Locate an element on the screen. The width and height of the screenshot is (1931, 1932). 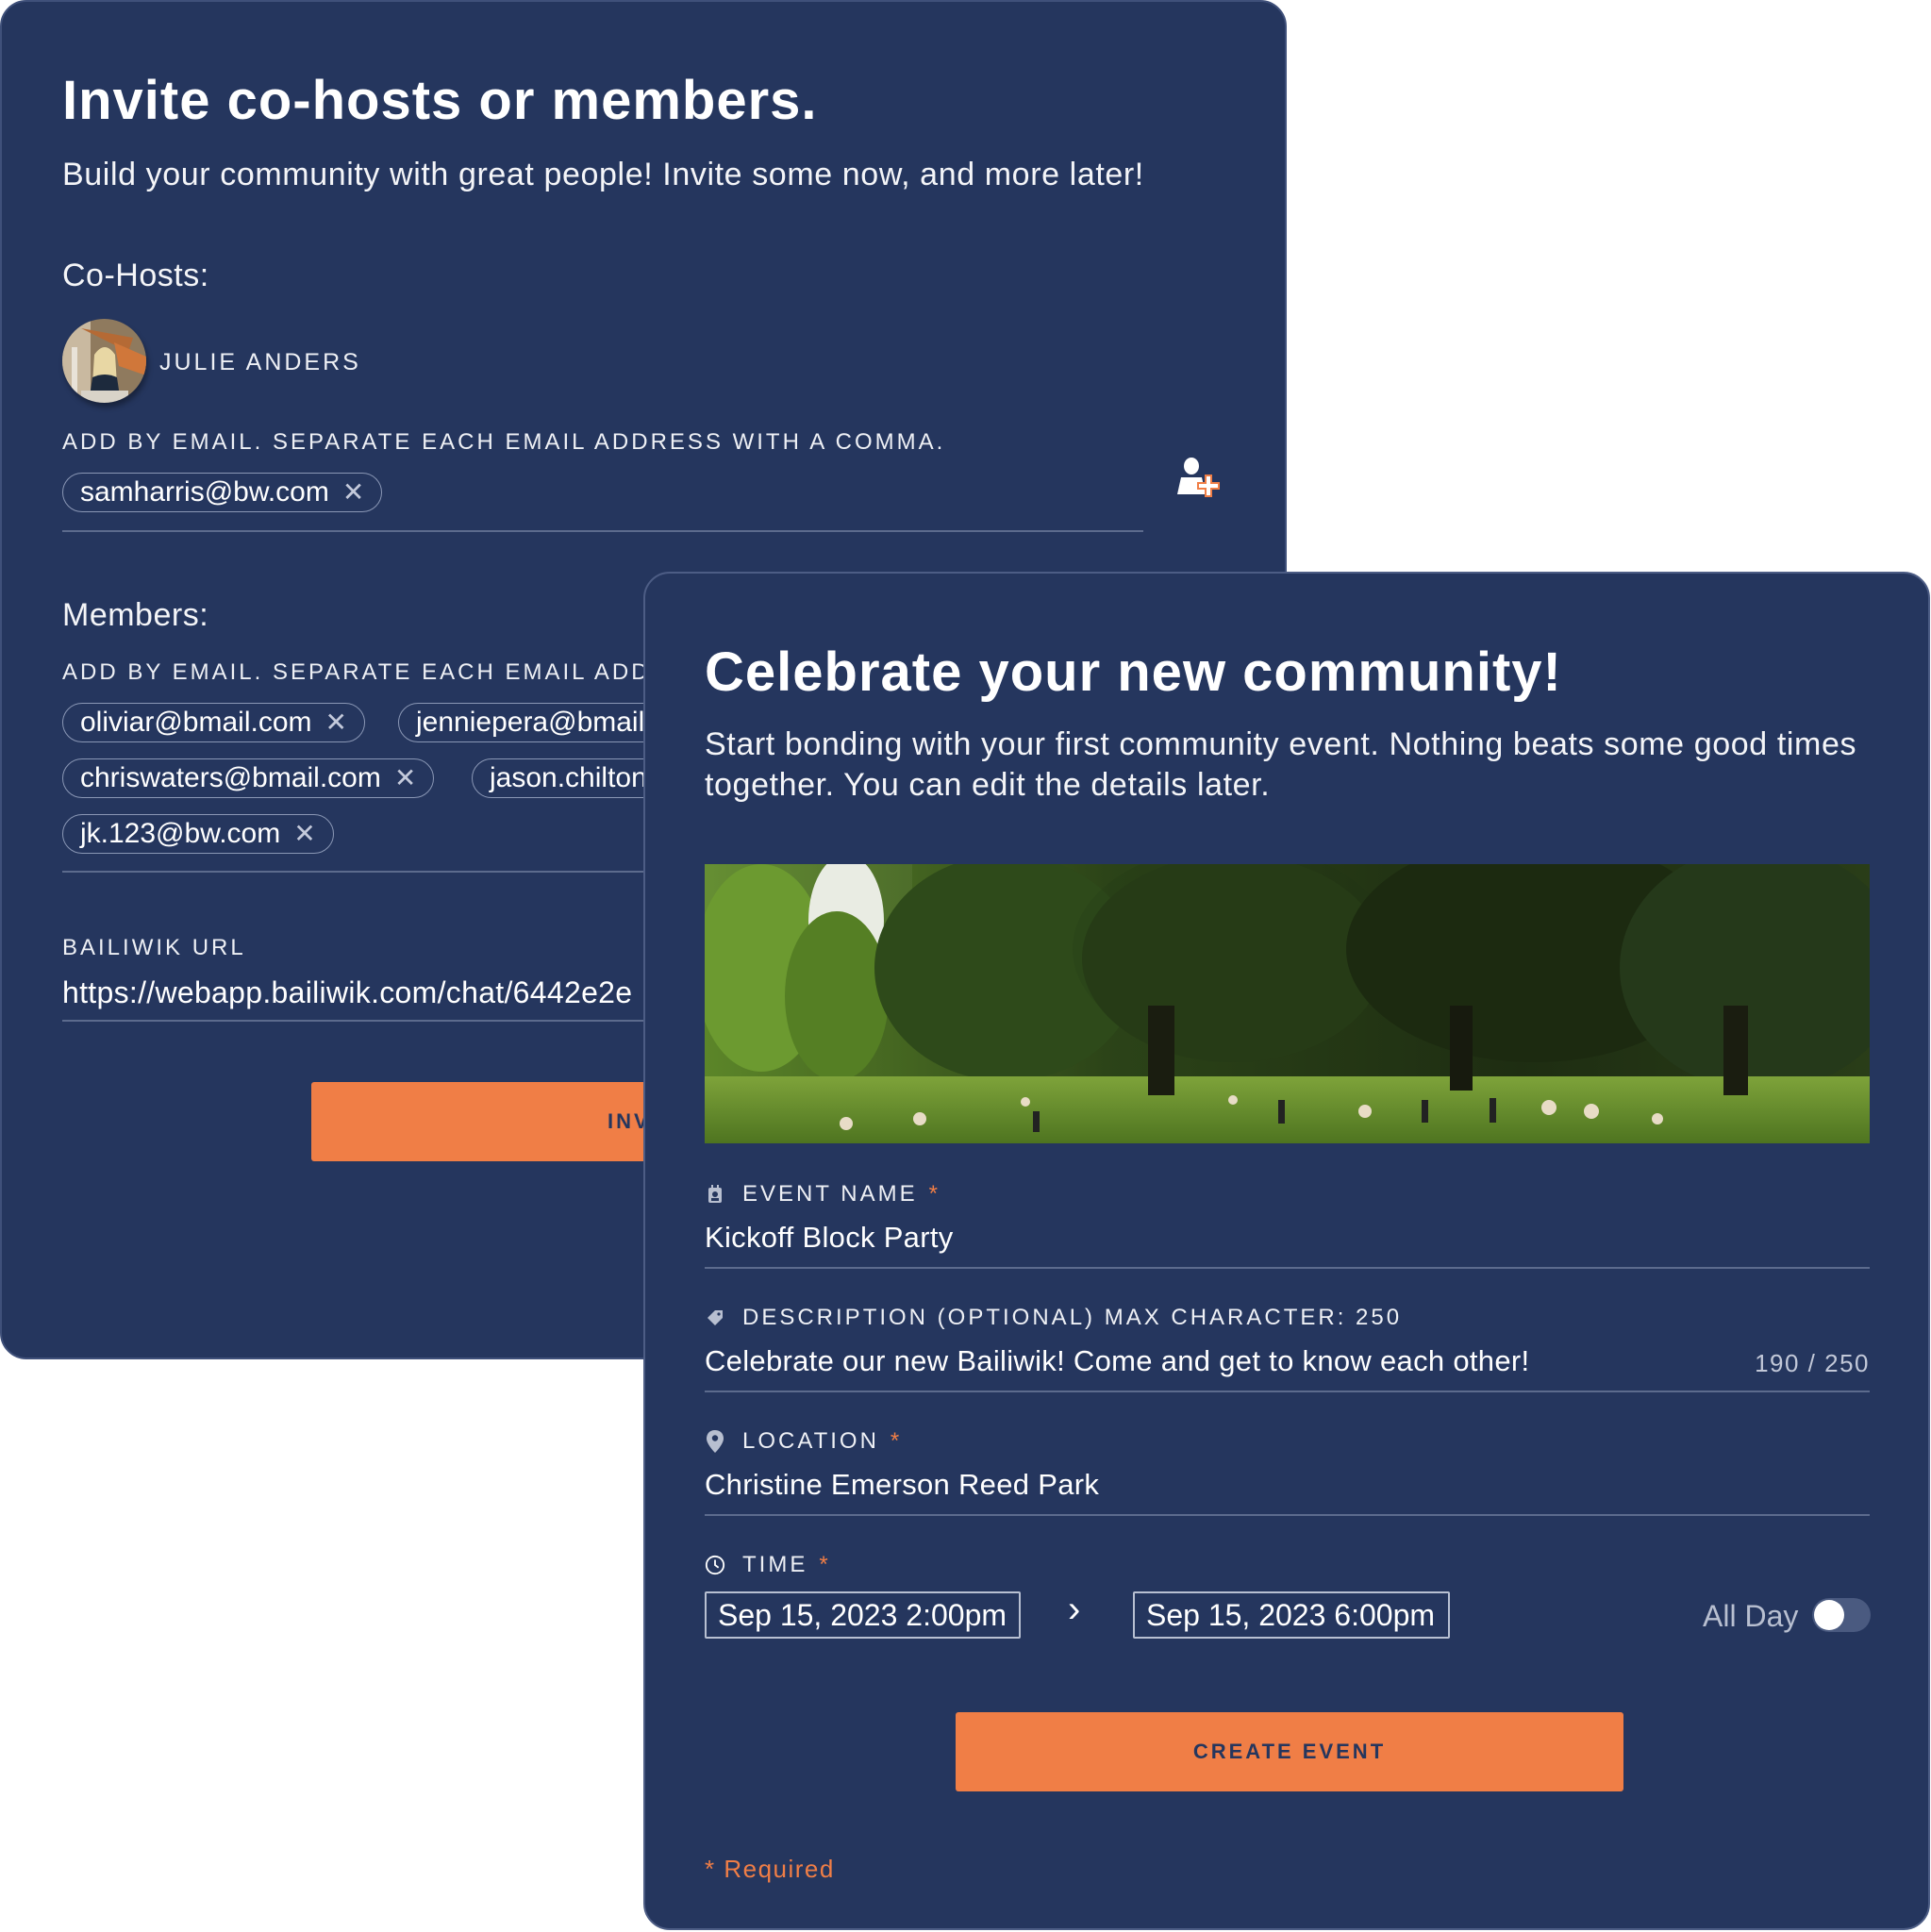
map-pin-icon is located at coordinates (715, 1442).